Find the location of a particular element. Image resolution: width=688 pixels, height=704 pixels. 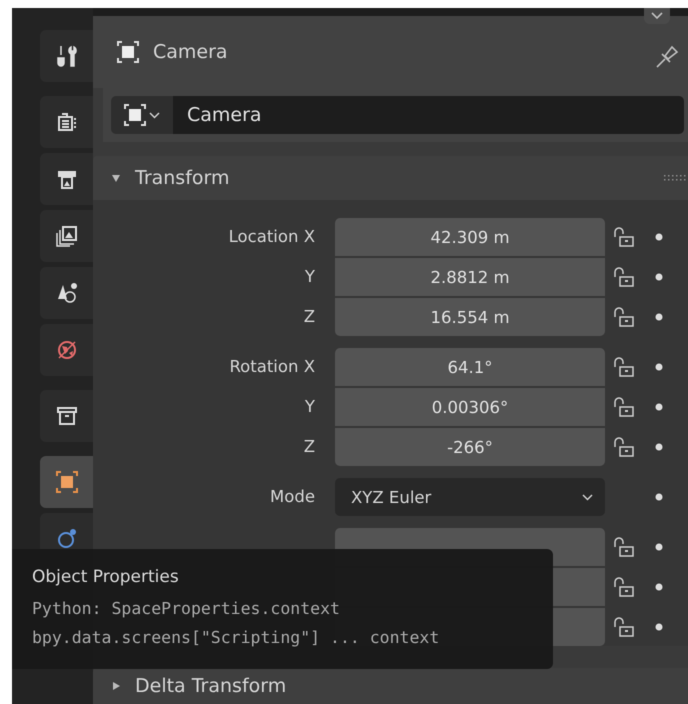

camera-back-icon is located at coordinates (67, 122).